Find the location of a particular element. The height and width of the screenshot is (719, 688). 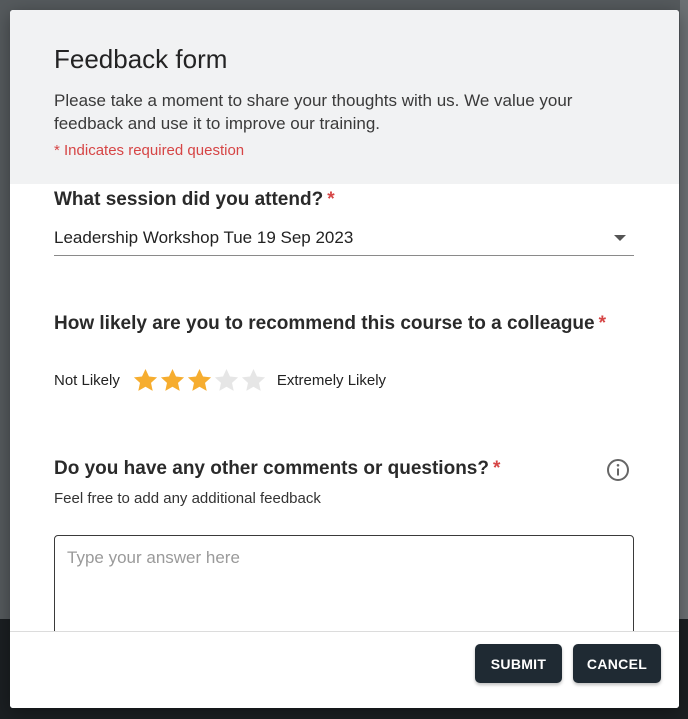

cancel-button: CANCEL is located at coordinates (617, 663).